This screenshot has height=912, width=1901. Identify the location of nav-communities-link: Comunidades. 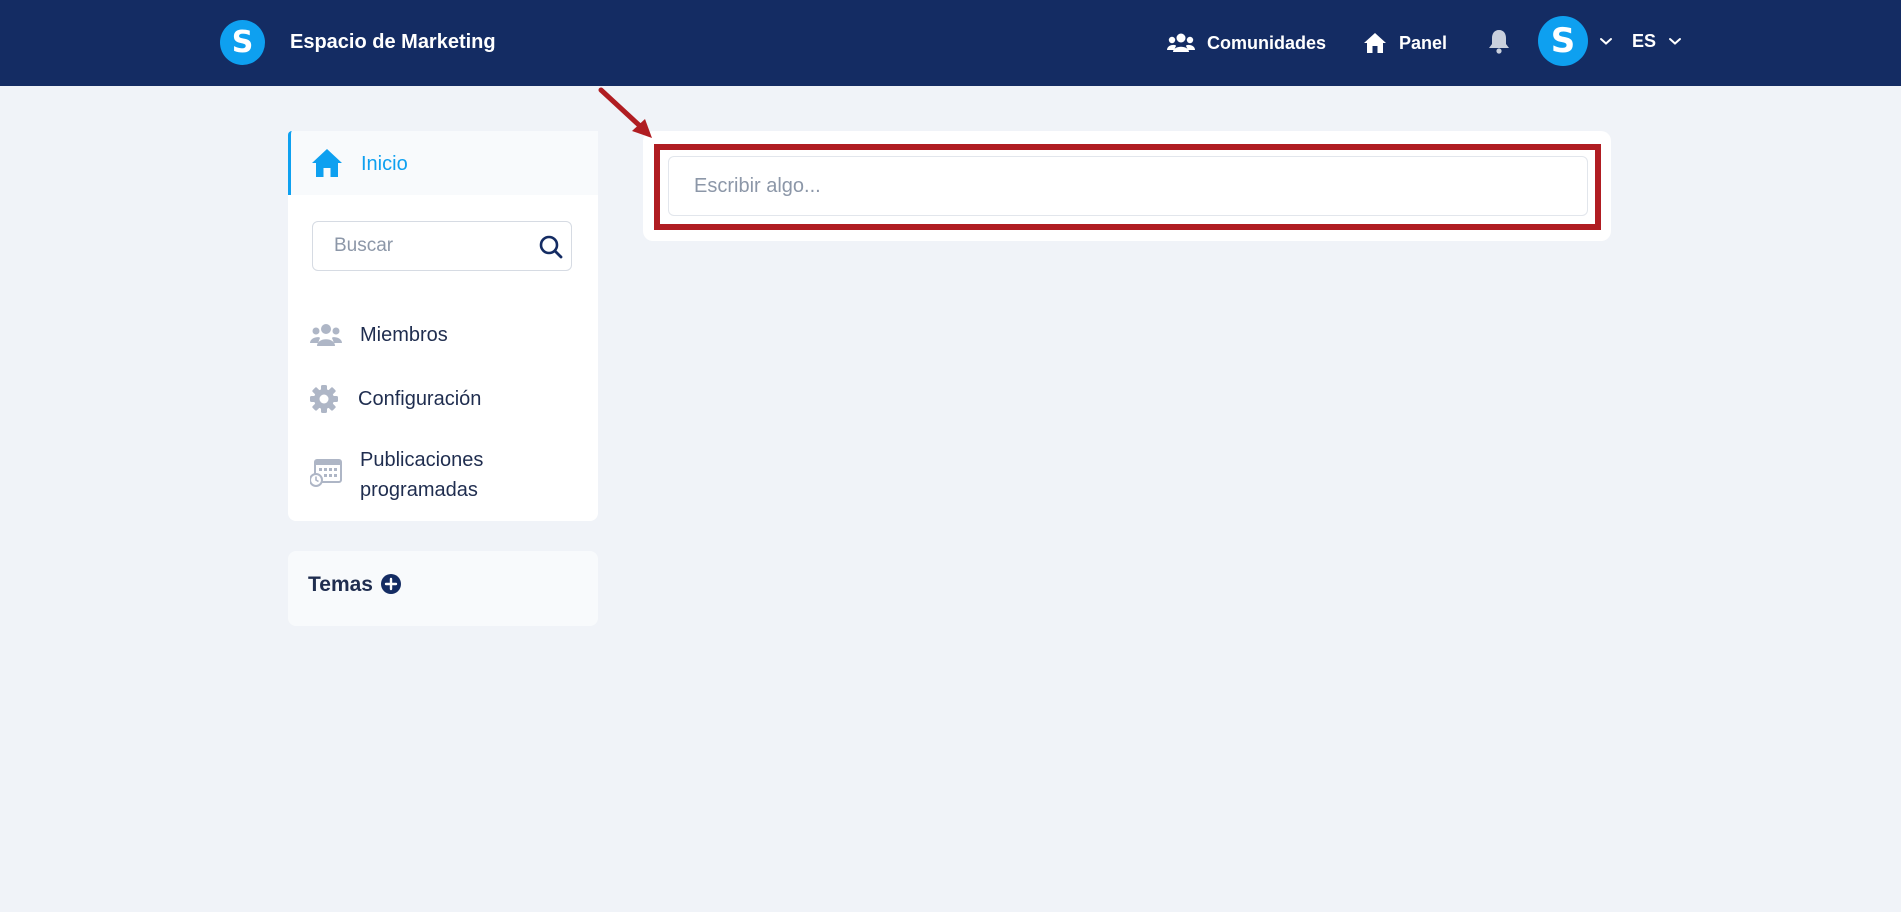
(1246, 43).